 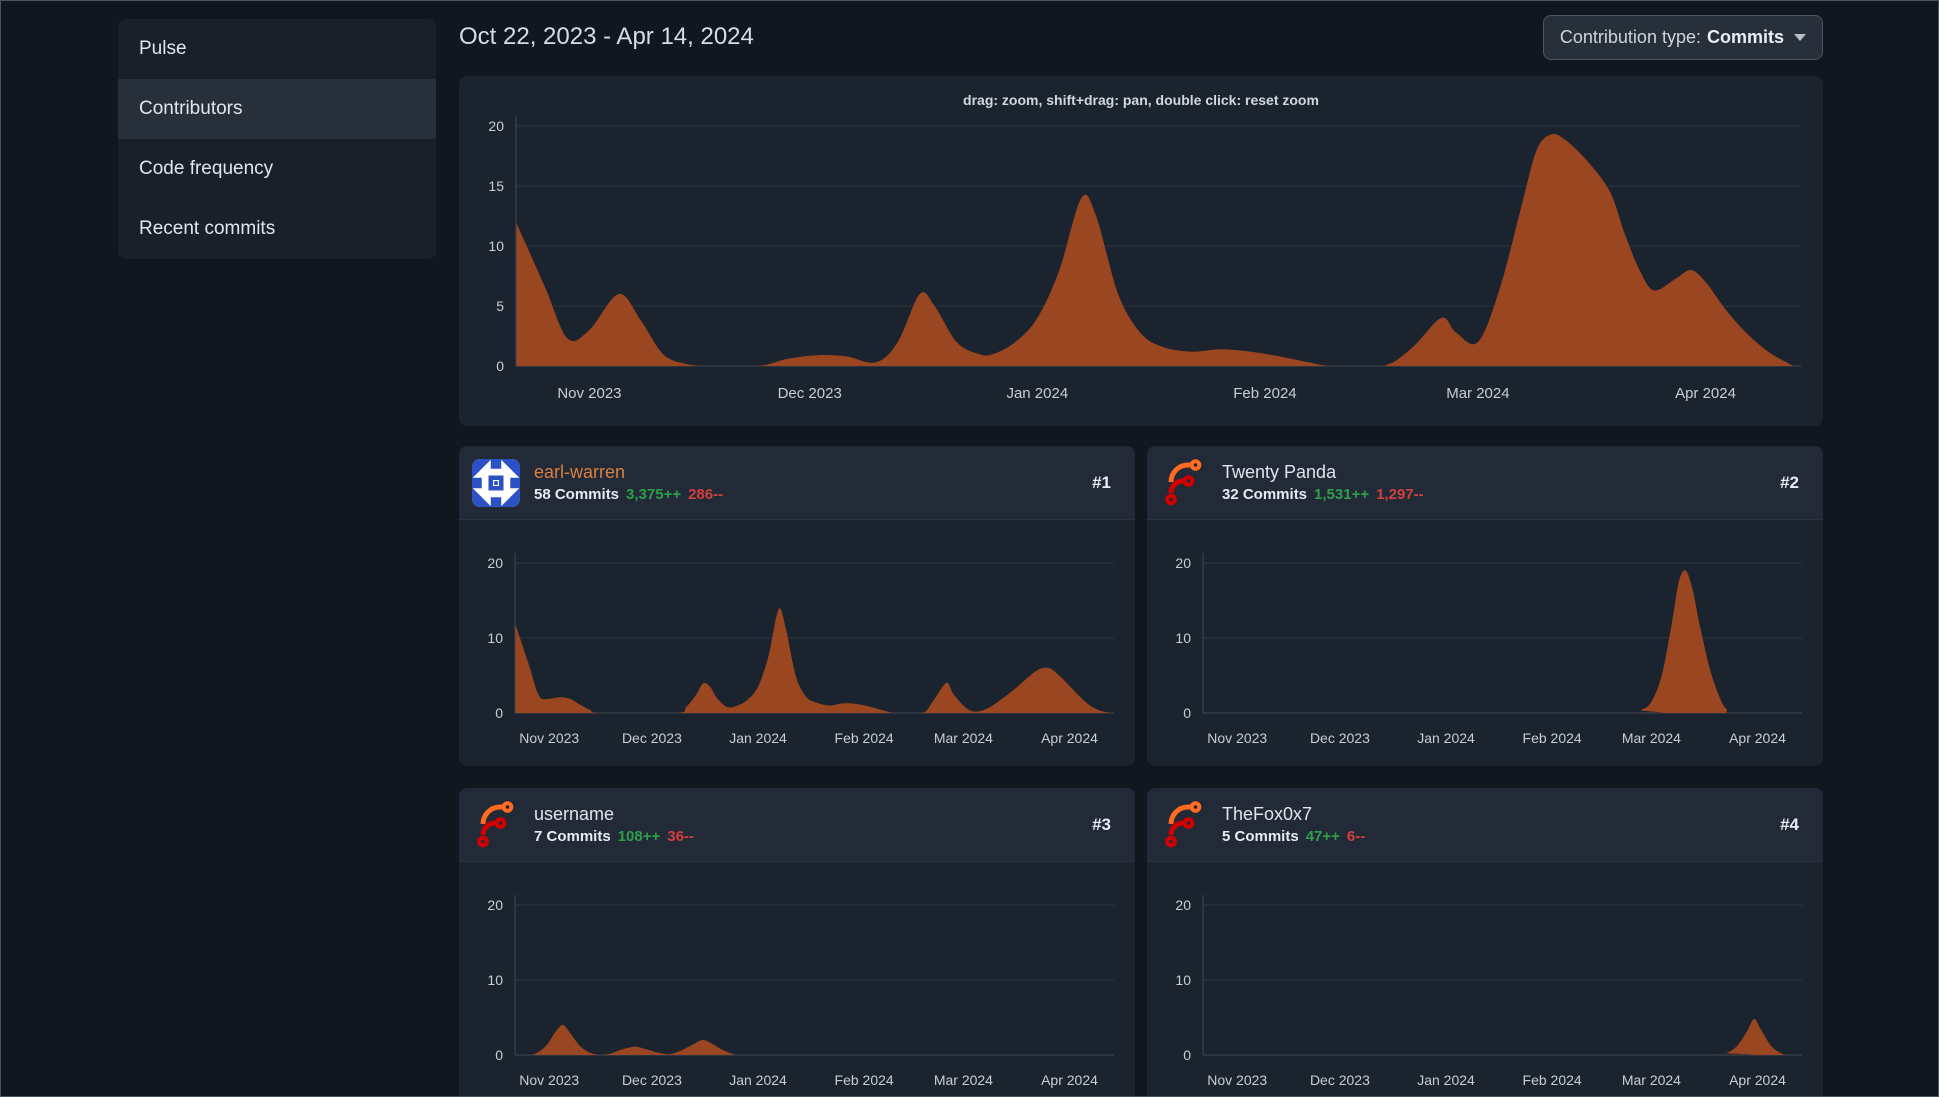 What do you see at coordinates (813, 836) in the screenshot?
I see `contributor-stats: 7 Commits 108++ 36--` at bounding box center [813, 836].